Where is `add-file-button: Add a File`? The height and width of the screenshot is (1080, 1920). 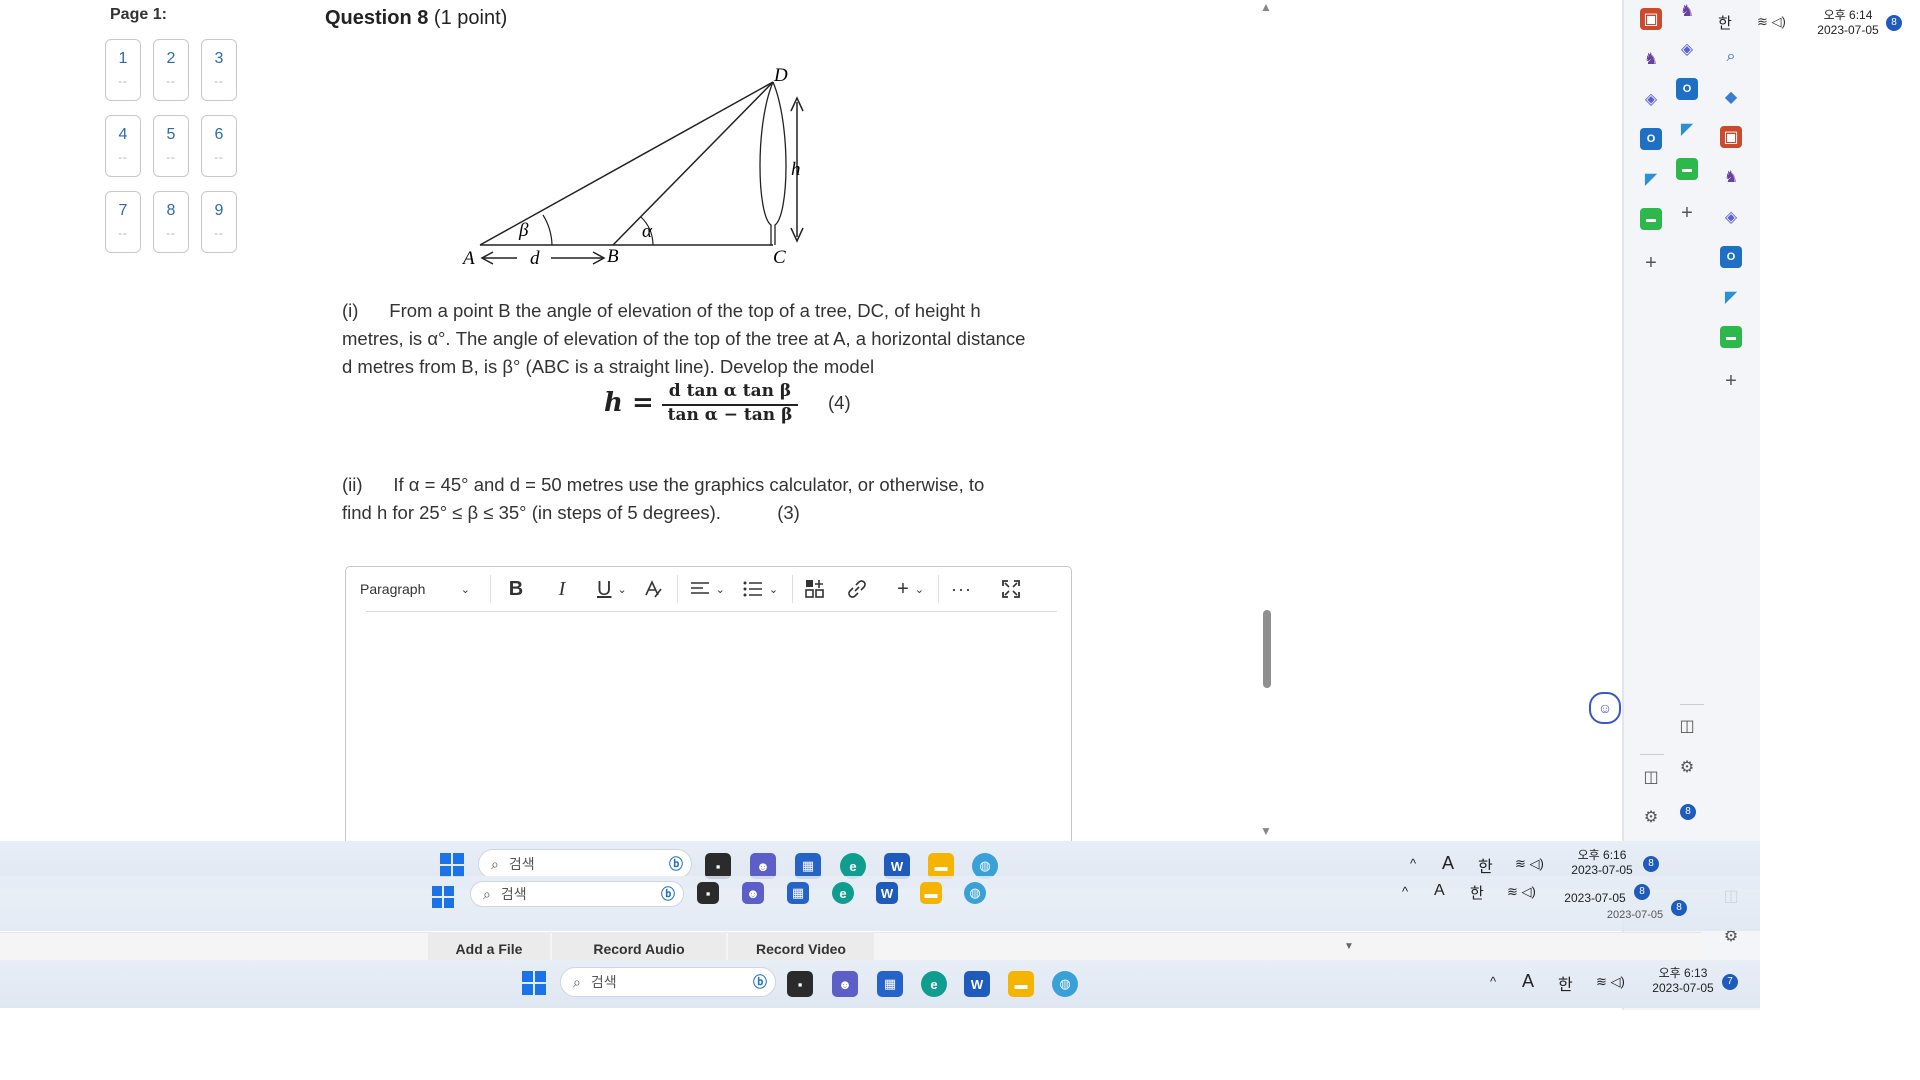 add-file-button: Add a File is located at coordinates (489, 946).